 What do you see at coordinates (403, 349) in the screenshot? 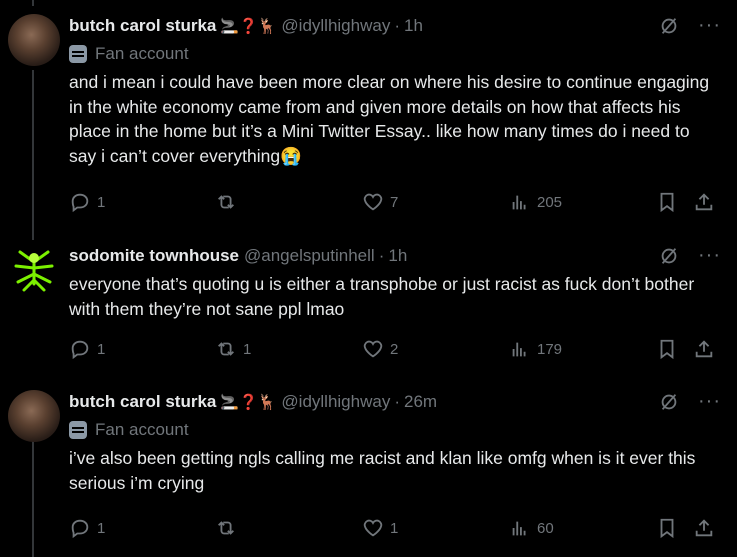
I see `tweet-actions: 1 1 2 179` at bounding box center [403, 349].